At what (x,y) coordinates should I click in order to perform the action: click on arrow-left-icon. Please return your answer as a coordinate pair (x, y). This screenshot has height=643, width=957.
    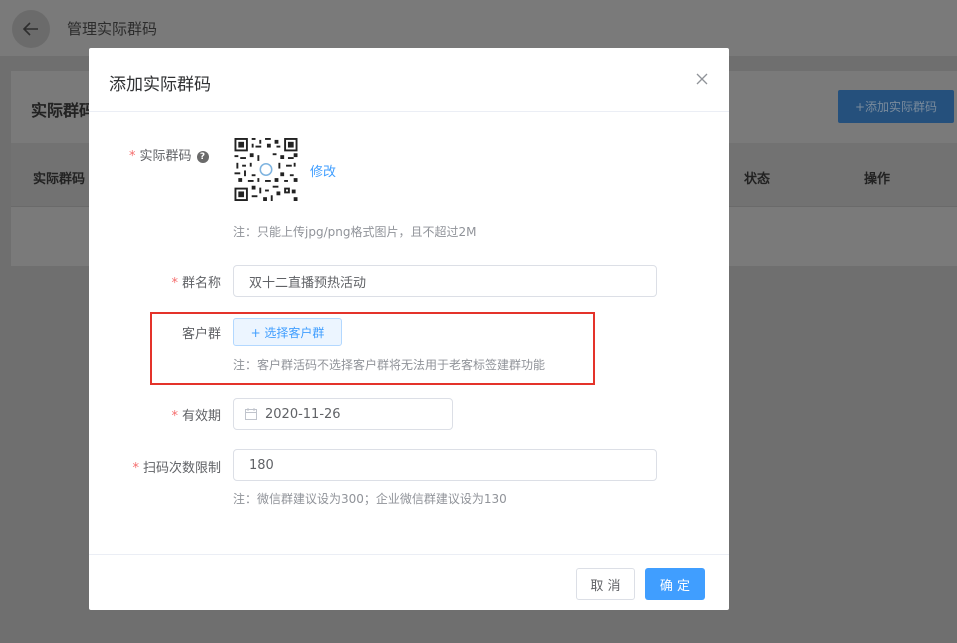
    Looking at the image, I should click on (30, 29).